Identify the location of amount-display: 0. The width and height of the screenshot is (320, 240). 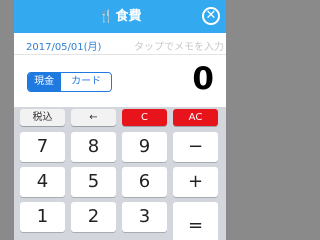
(203, 79).